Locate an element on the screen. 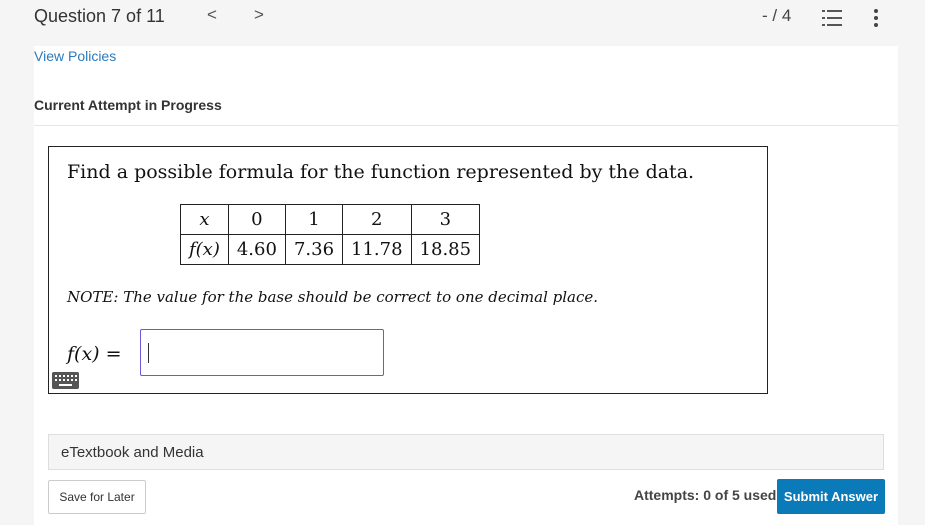 The height and width of the screenshot is (525, 925). divider is located at coordinates (466, 125).